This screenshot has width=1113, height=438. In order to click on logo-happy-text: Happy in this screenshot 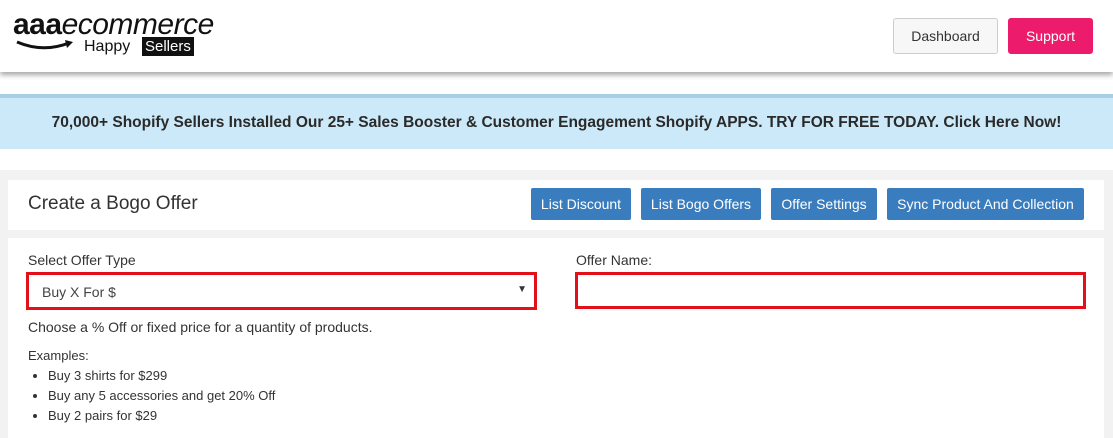, I will do `click(107, 46)`.